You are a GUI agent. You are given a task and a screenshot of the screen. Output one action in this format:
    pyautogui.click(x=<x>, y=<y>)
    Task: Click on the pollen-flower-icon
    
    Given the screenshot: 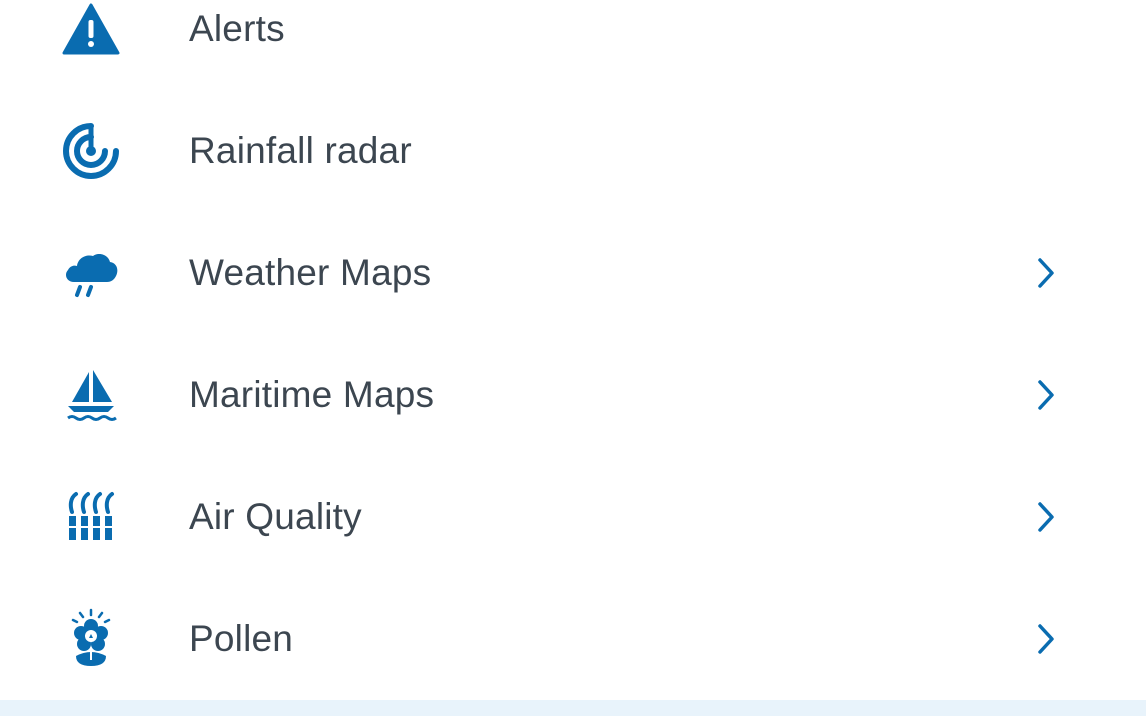 What is the action you would take?
    pyautogui.click(x=91, y=639)
    